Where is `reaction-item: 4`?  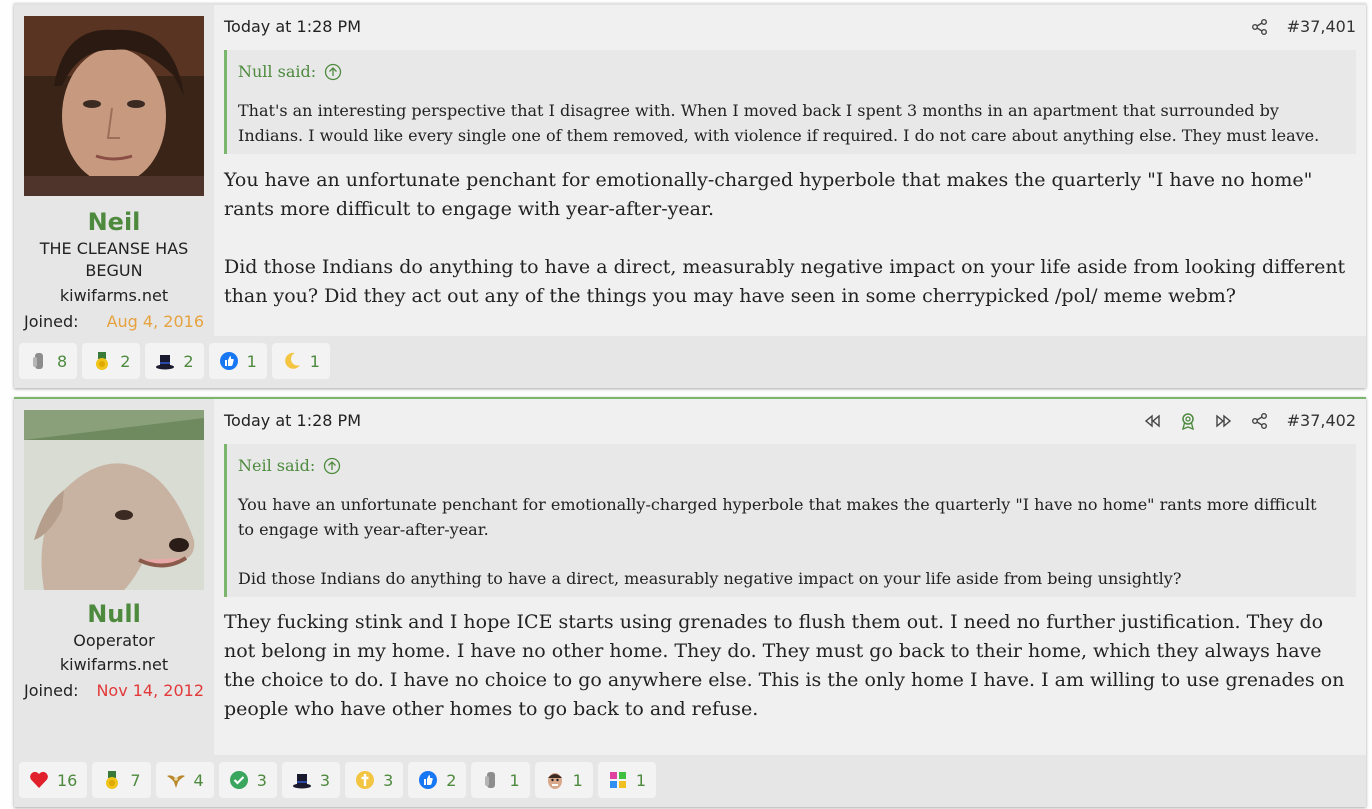 reaction-item: 4 is located at coordinates (184, 780).